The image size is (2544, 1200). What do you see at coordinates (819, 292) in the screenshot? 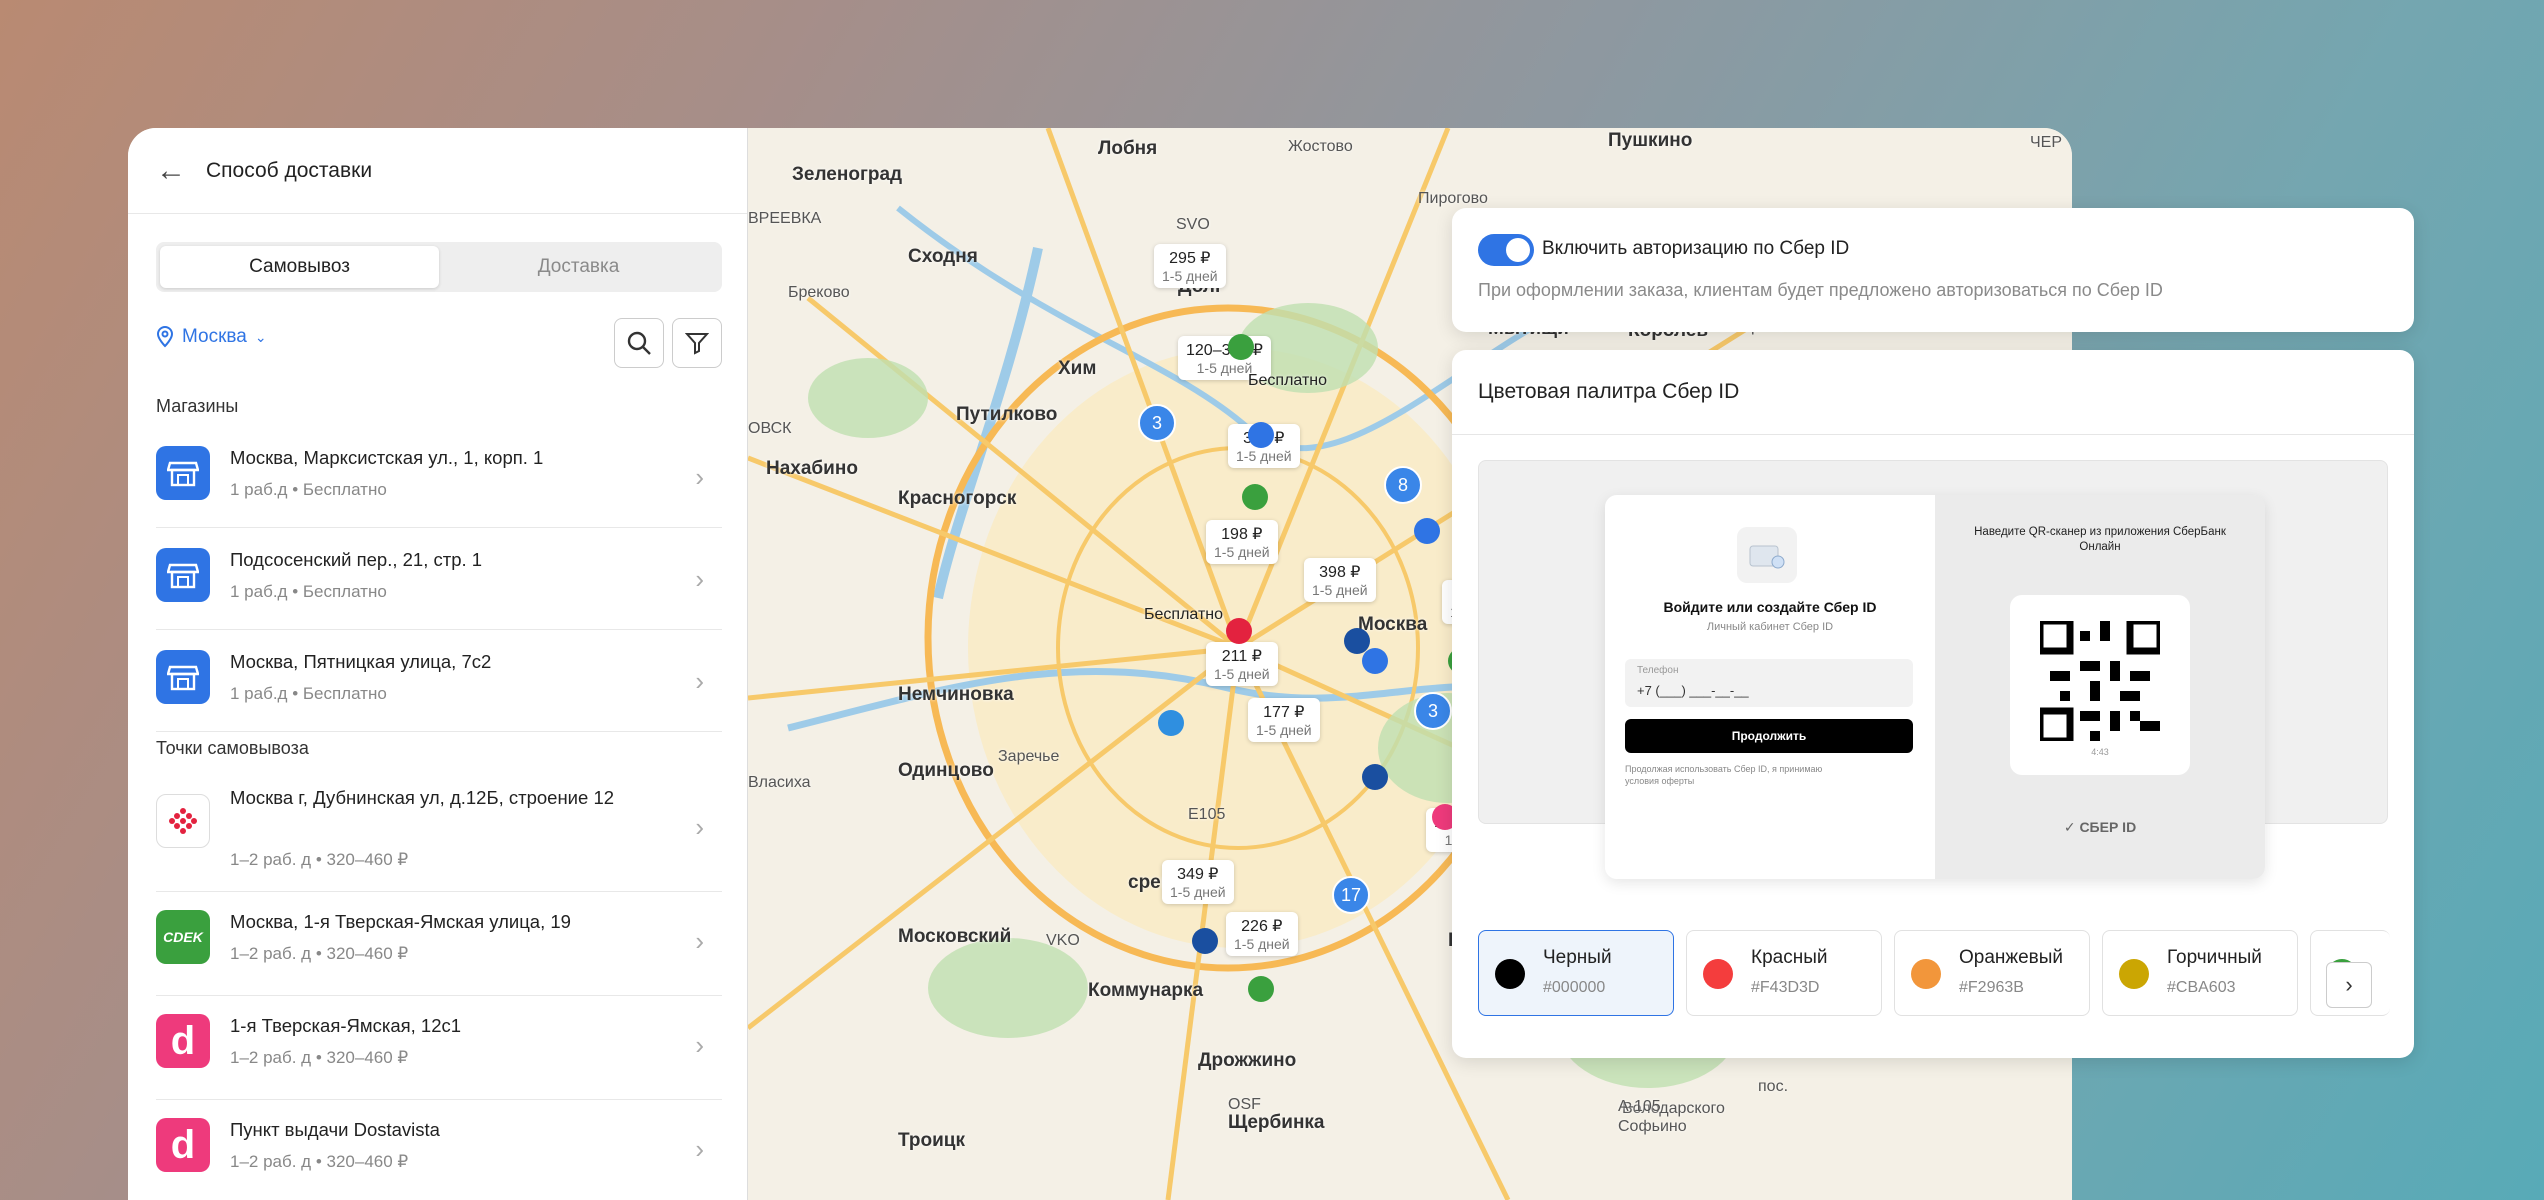
I see `map-town-label: Бреково` at bounding box center [819, 292].